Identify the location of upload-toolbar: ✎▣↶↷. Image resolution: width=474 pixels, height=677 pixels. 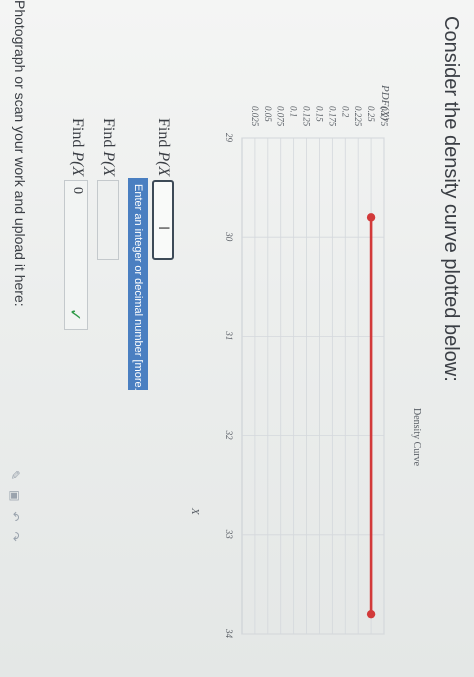
(15, 511).